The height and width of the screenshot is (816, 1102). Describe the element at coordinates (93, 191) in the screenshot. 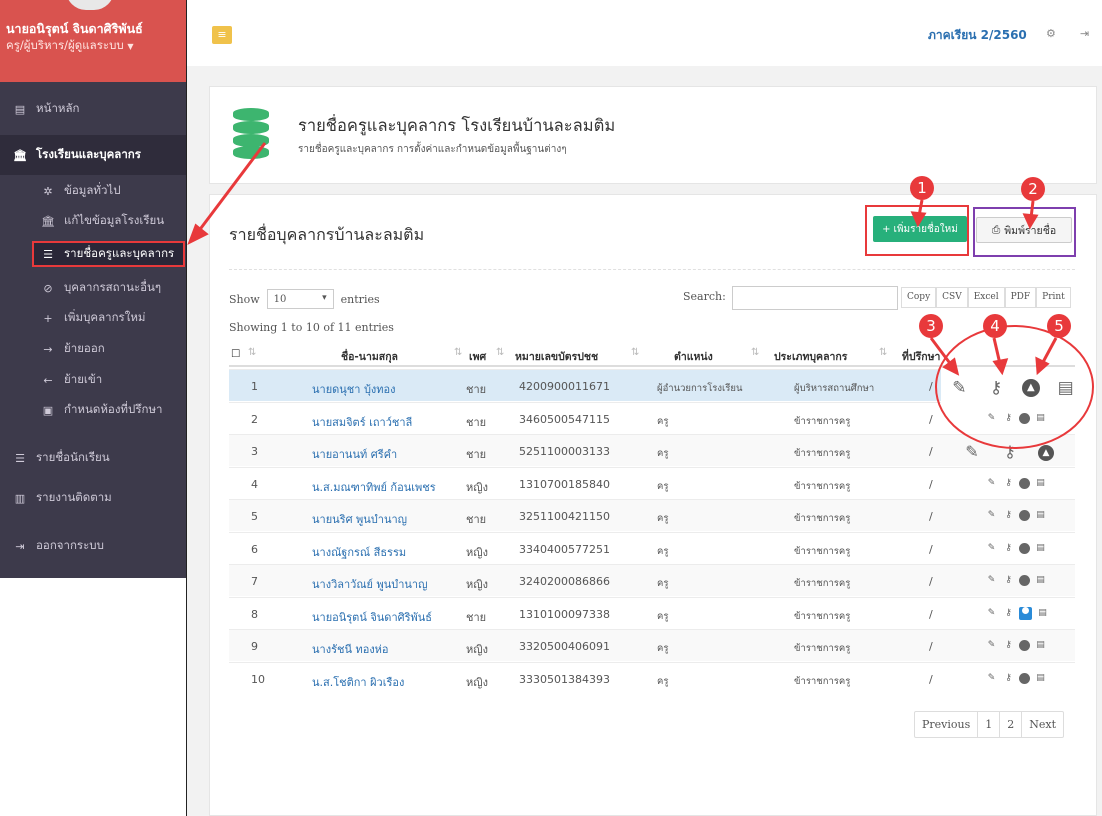

I see `sidebar-item-general: ✲ ข้อมูลทั่วไป` at that location.